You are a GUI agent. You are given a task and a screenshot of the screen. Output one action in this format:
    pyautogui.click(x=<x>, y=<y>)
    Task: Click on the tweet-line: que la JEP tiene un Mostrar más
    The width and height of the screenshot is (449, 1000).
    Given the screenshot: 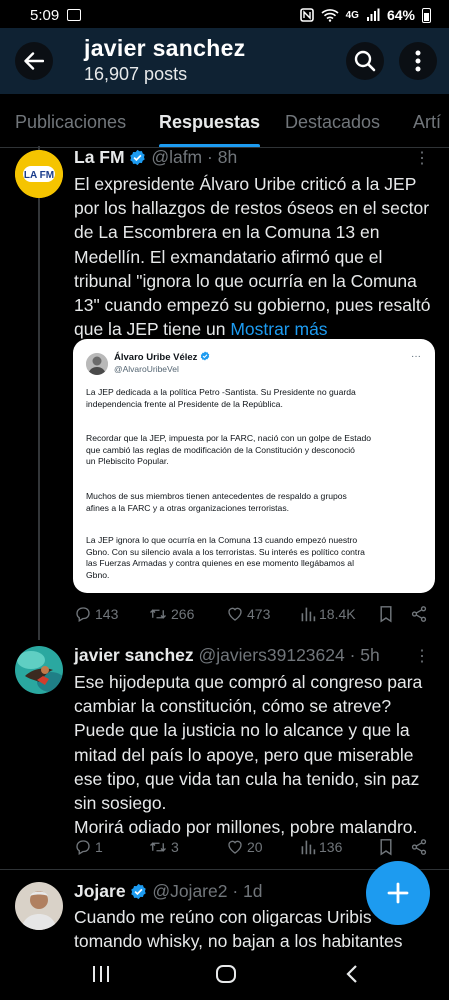 What is the action you would take?
    pyautogui.click(x=255, y=329)
    